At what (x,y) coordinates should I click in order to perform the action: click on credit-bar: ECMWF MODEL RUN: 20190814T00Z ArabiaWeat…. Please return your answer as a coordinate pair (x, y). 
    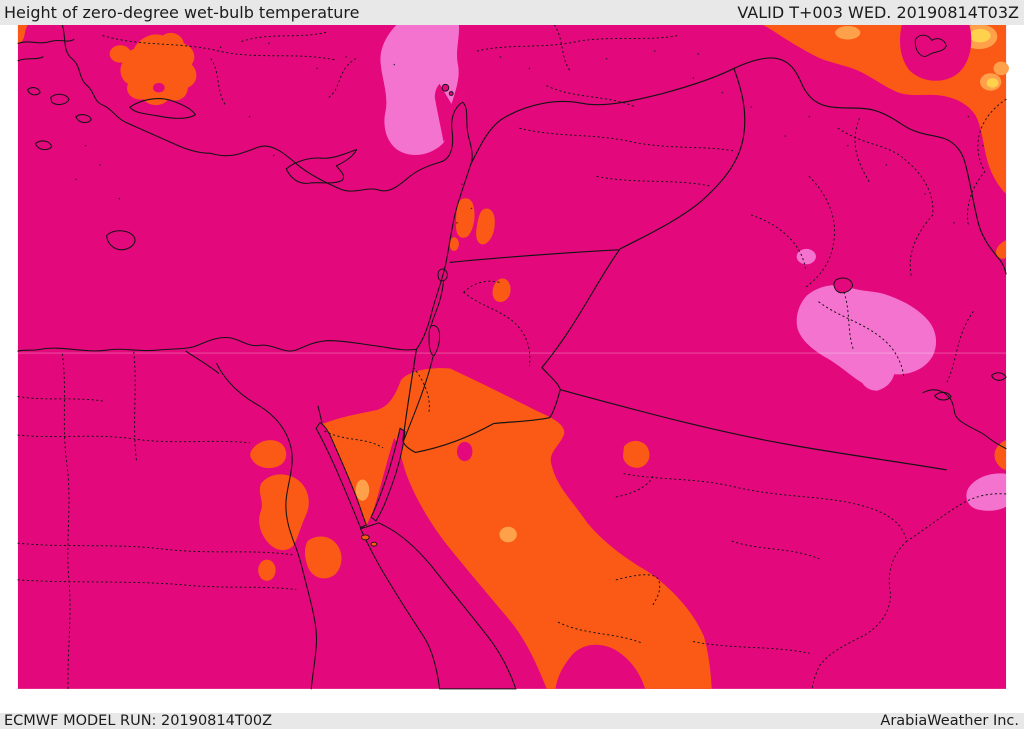
    Looking at the image, I should click on (512, 721).